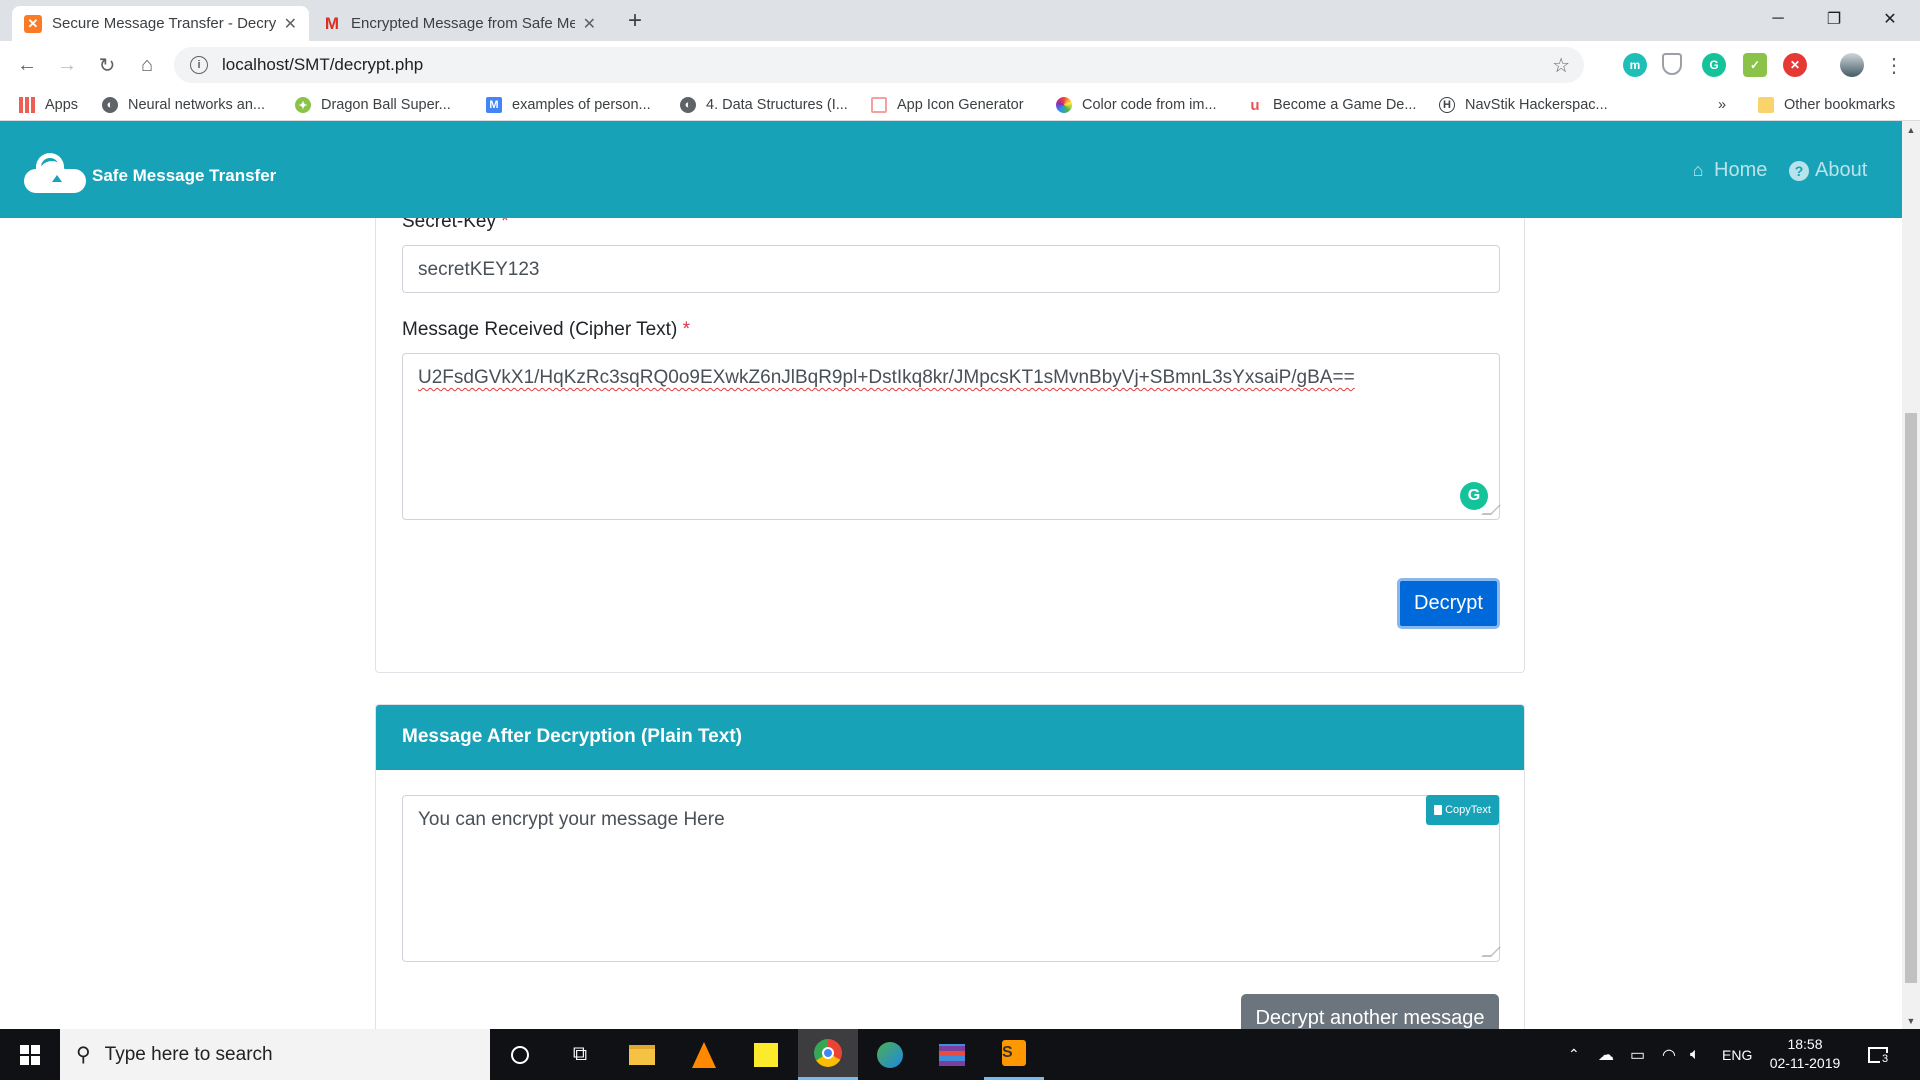 The height and width of the screenshot is (1080, 1920). What do you see at coordinates (1911, 698) in the screenshot?
I see `scroll-thumb` at bounding box center [1911, 698].